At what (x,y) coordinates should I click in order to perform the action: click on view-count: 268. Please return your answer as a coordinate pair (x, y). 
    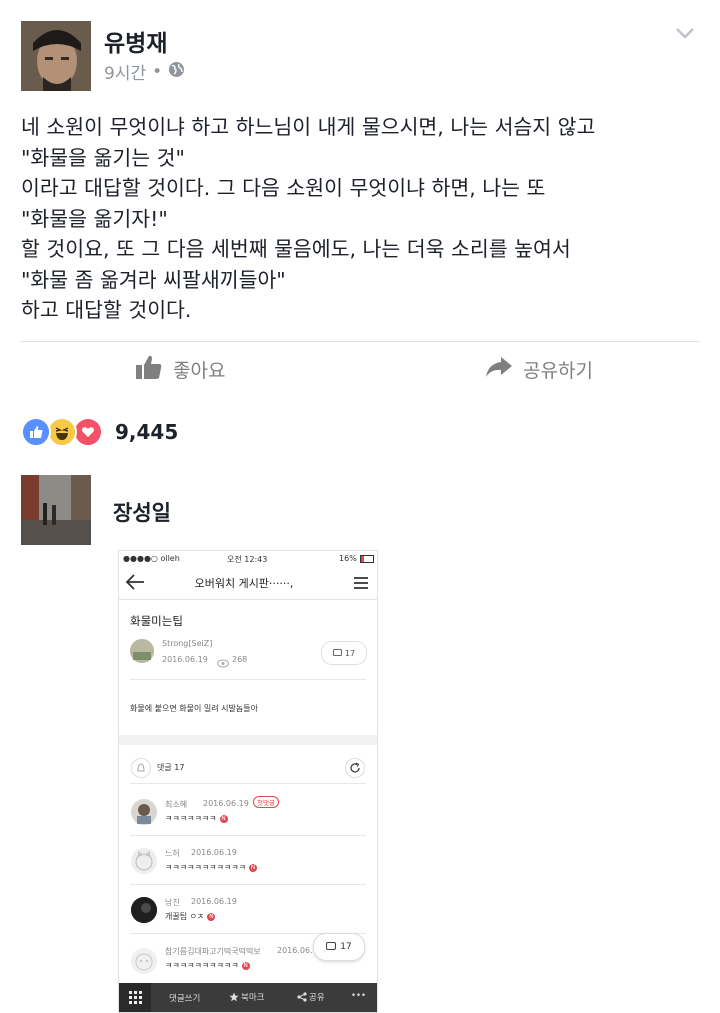
    Looking at the image, I should click on (240, 659).